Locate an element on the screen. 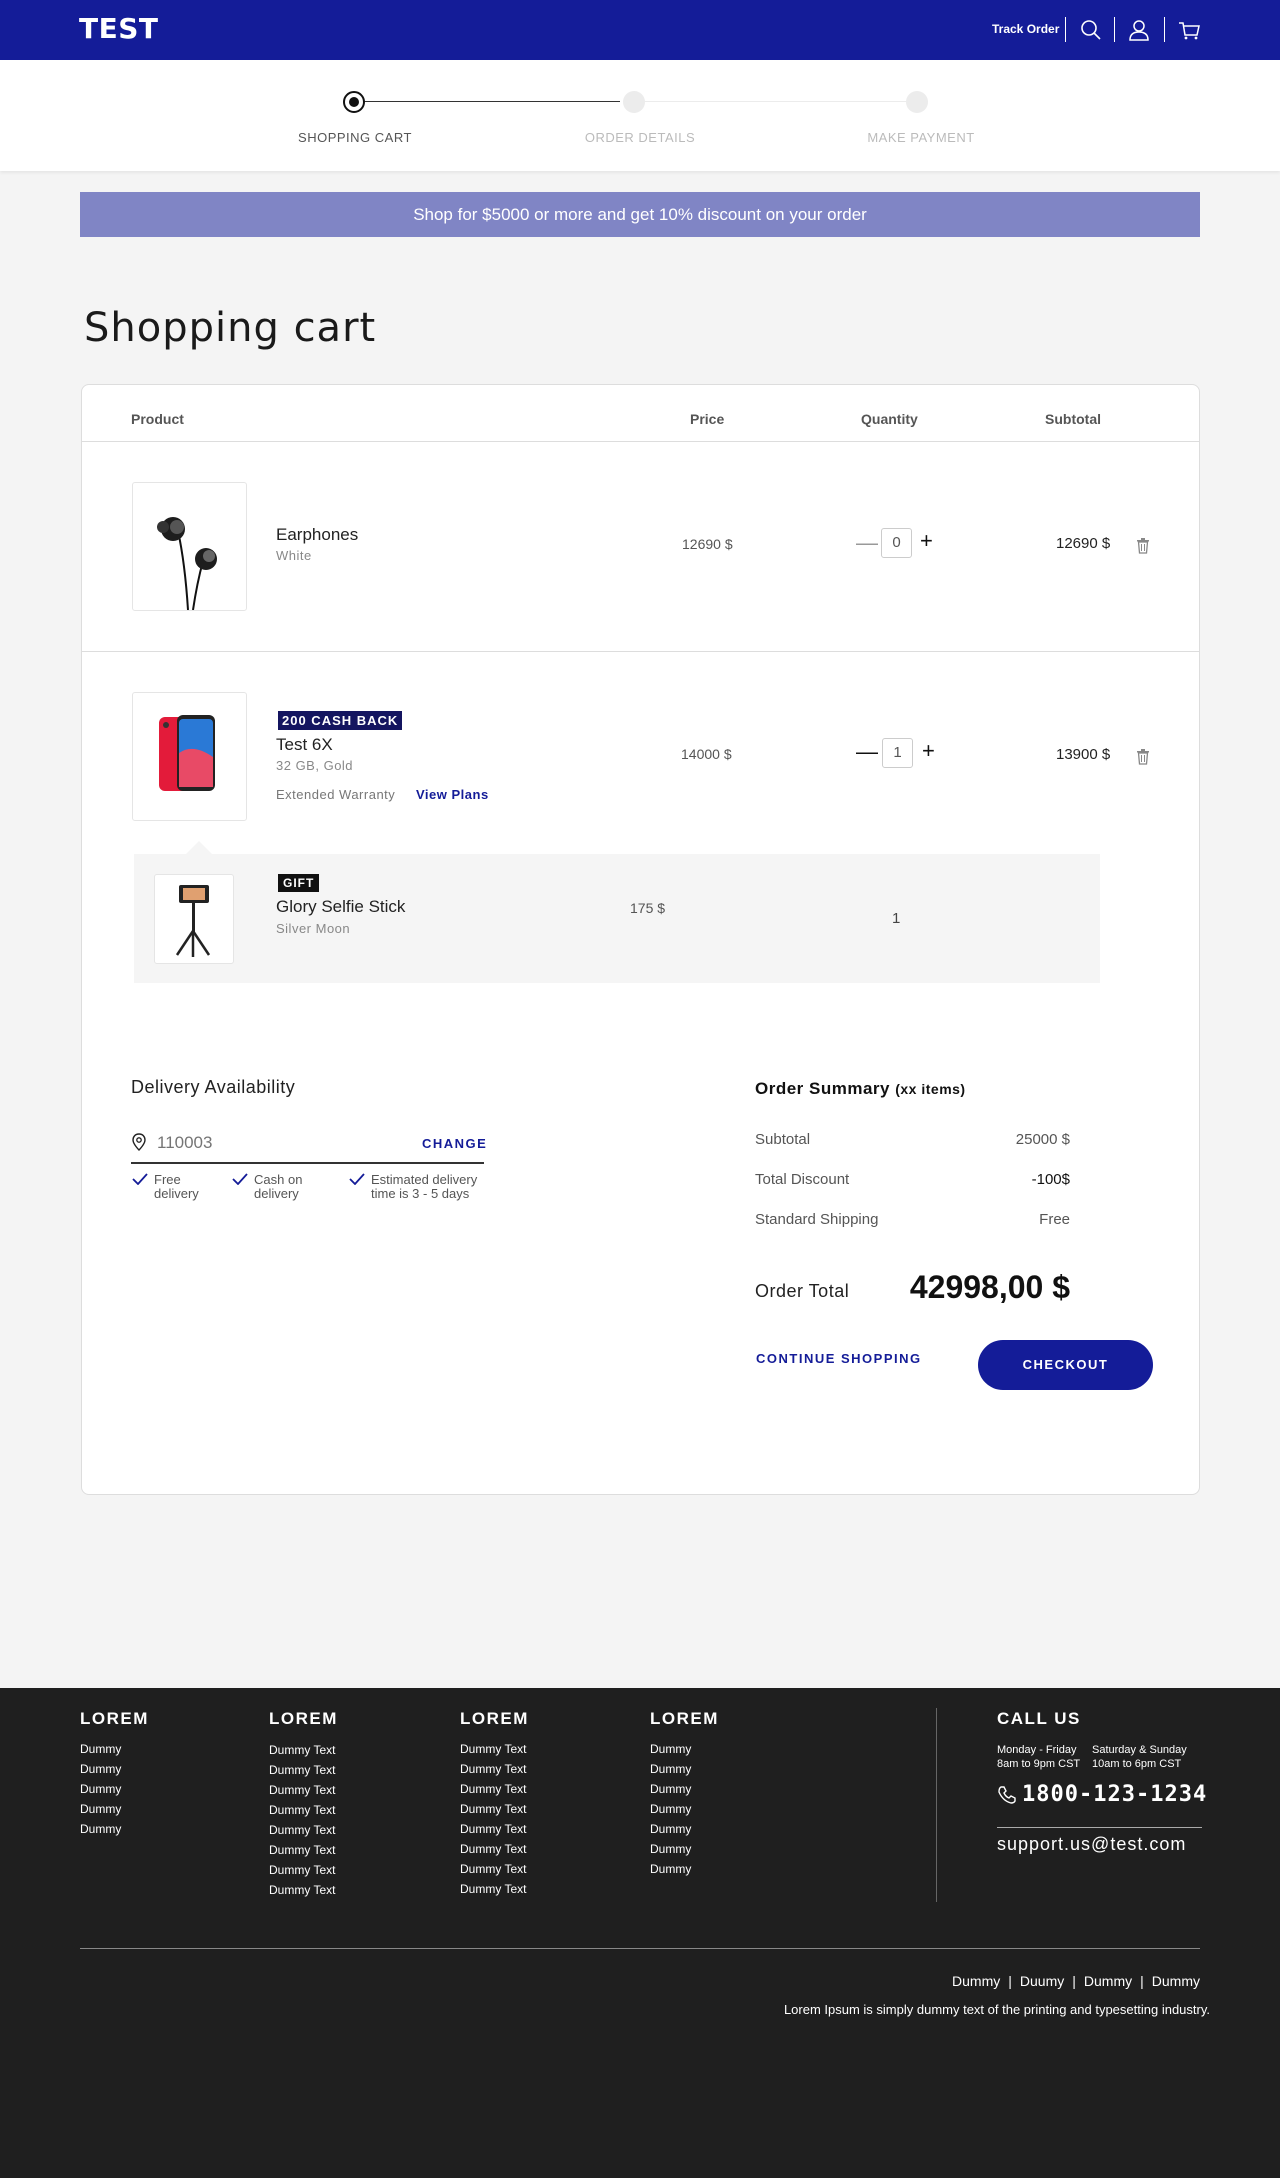 Image resolution: width=1280 pixels, height=2178 pixels. top-header: TEST Track Order is located at coordinates (640, 30).